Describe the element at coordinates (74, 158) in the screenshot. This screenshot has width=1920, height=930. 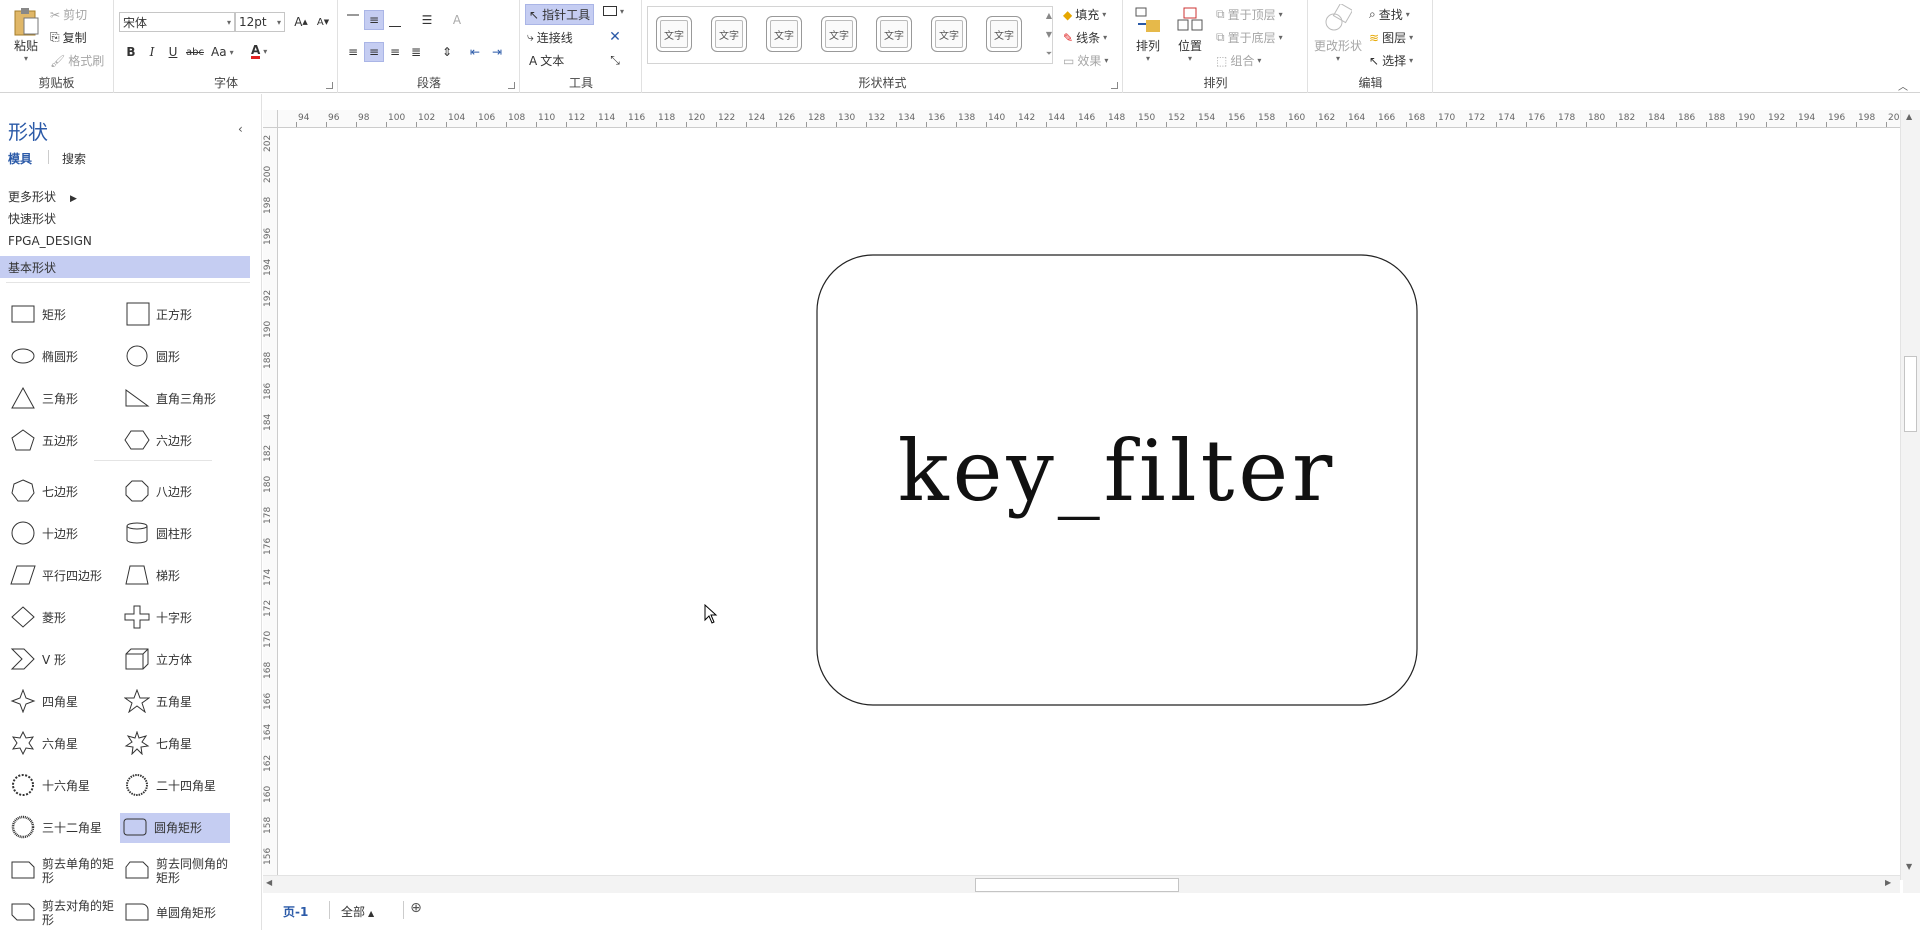
I see `tab-search: 搜索` at that location.